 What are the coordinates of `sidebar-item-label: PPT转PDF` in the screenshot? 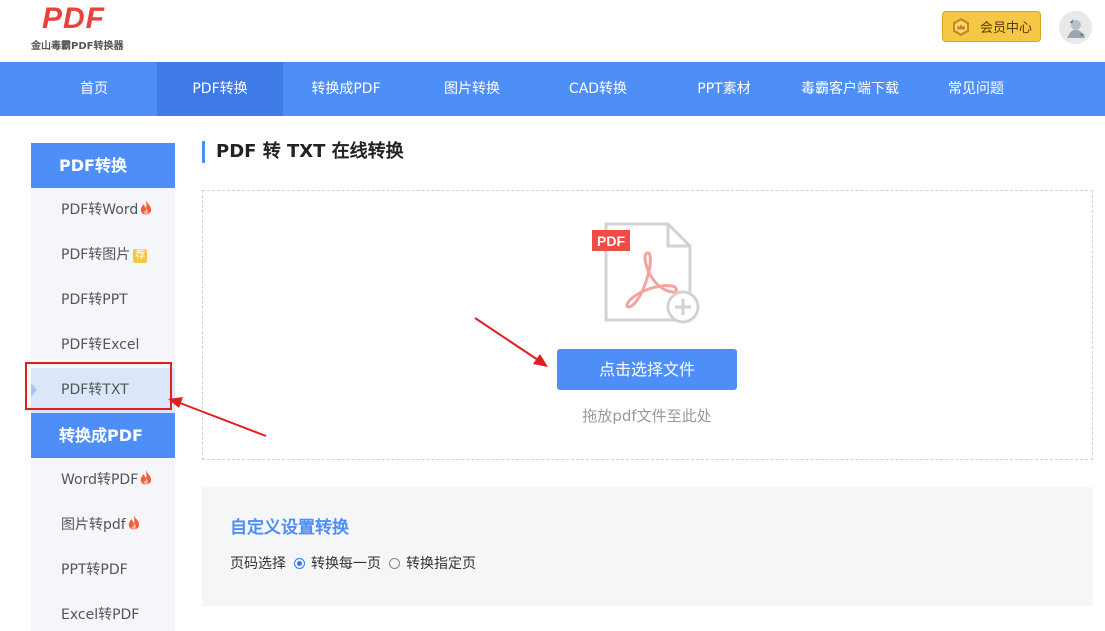 It's located at (94, 570).